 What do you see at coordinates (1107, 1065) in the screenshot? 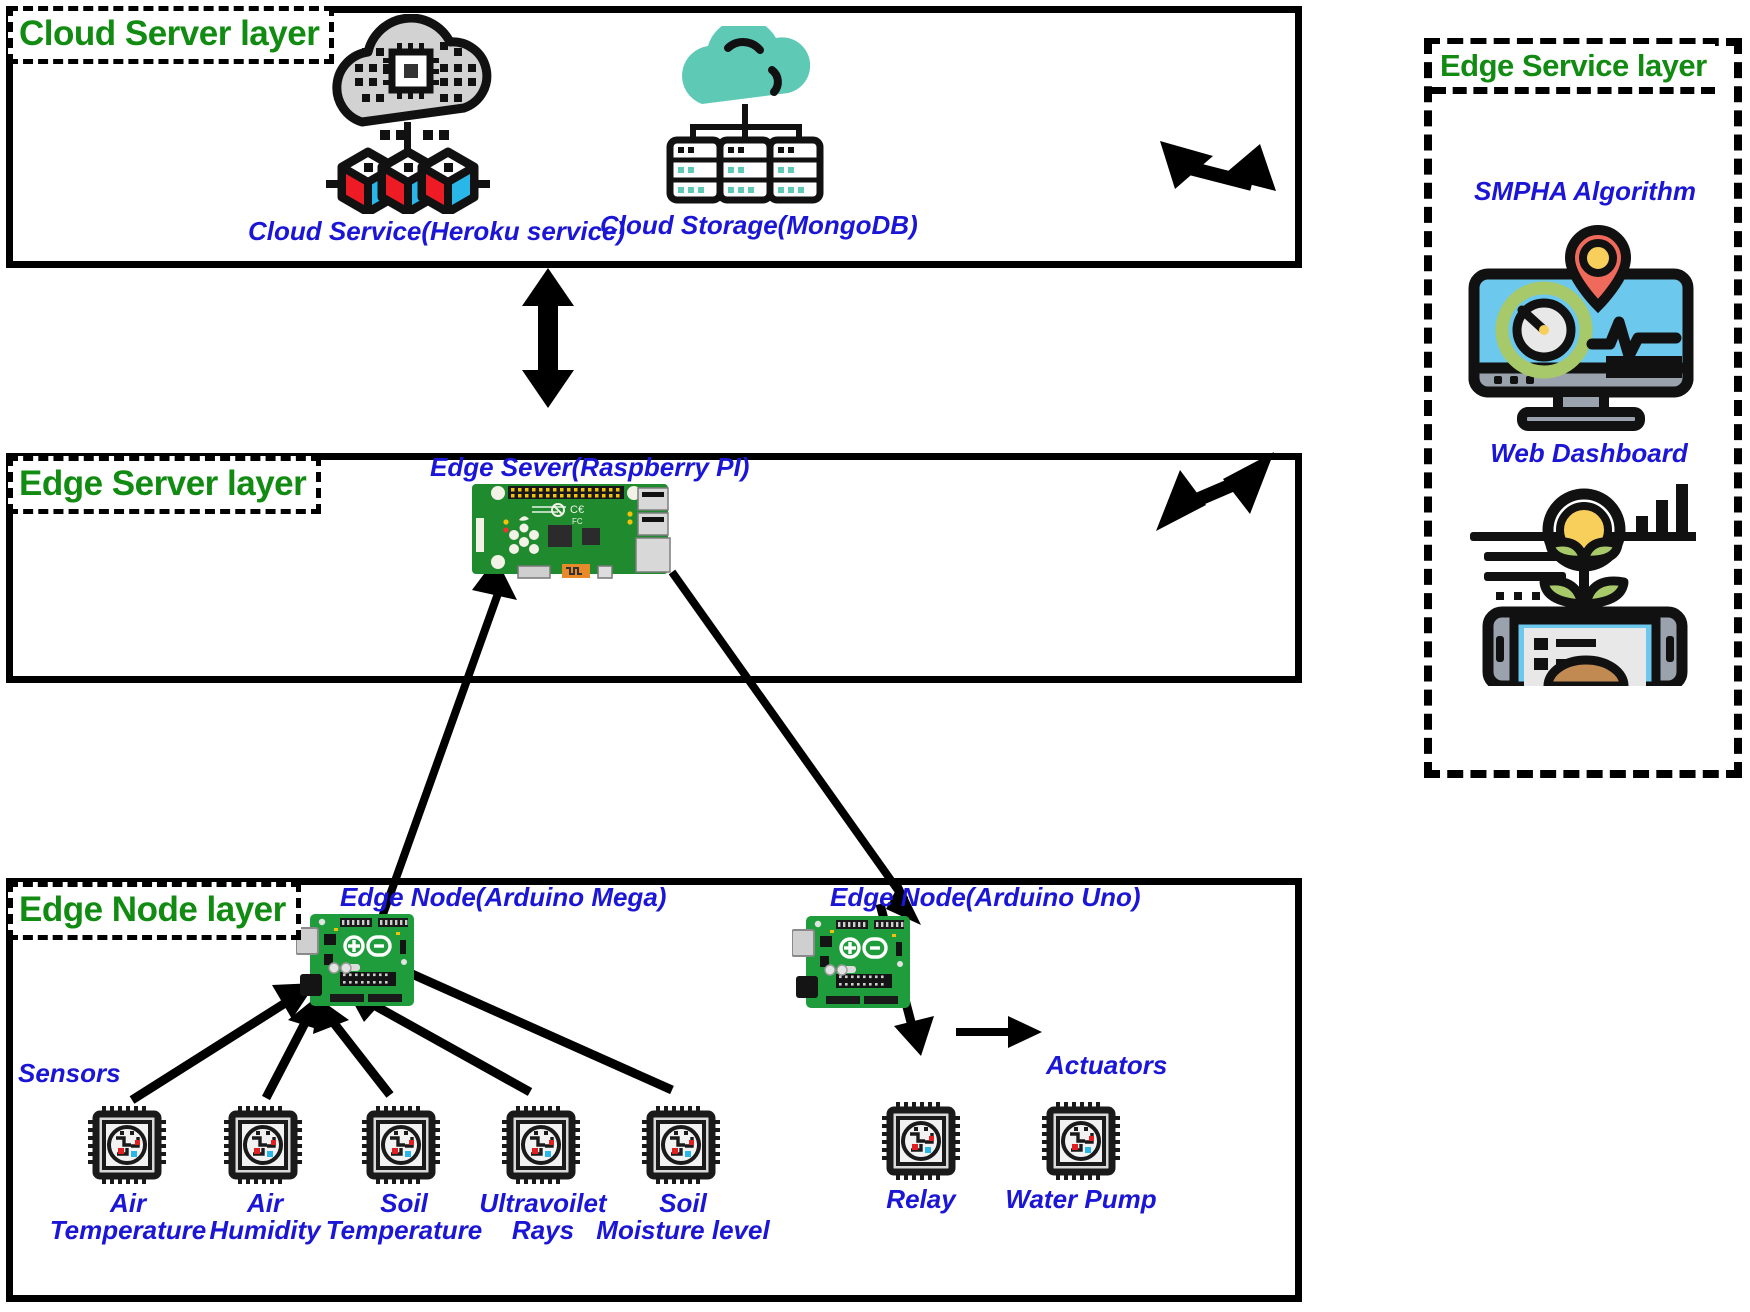
I see `label-actuators-group: Actuators` at bounding box center [1107, 1065].